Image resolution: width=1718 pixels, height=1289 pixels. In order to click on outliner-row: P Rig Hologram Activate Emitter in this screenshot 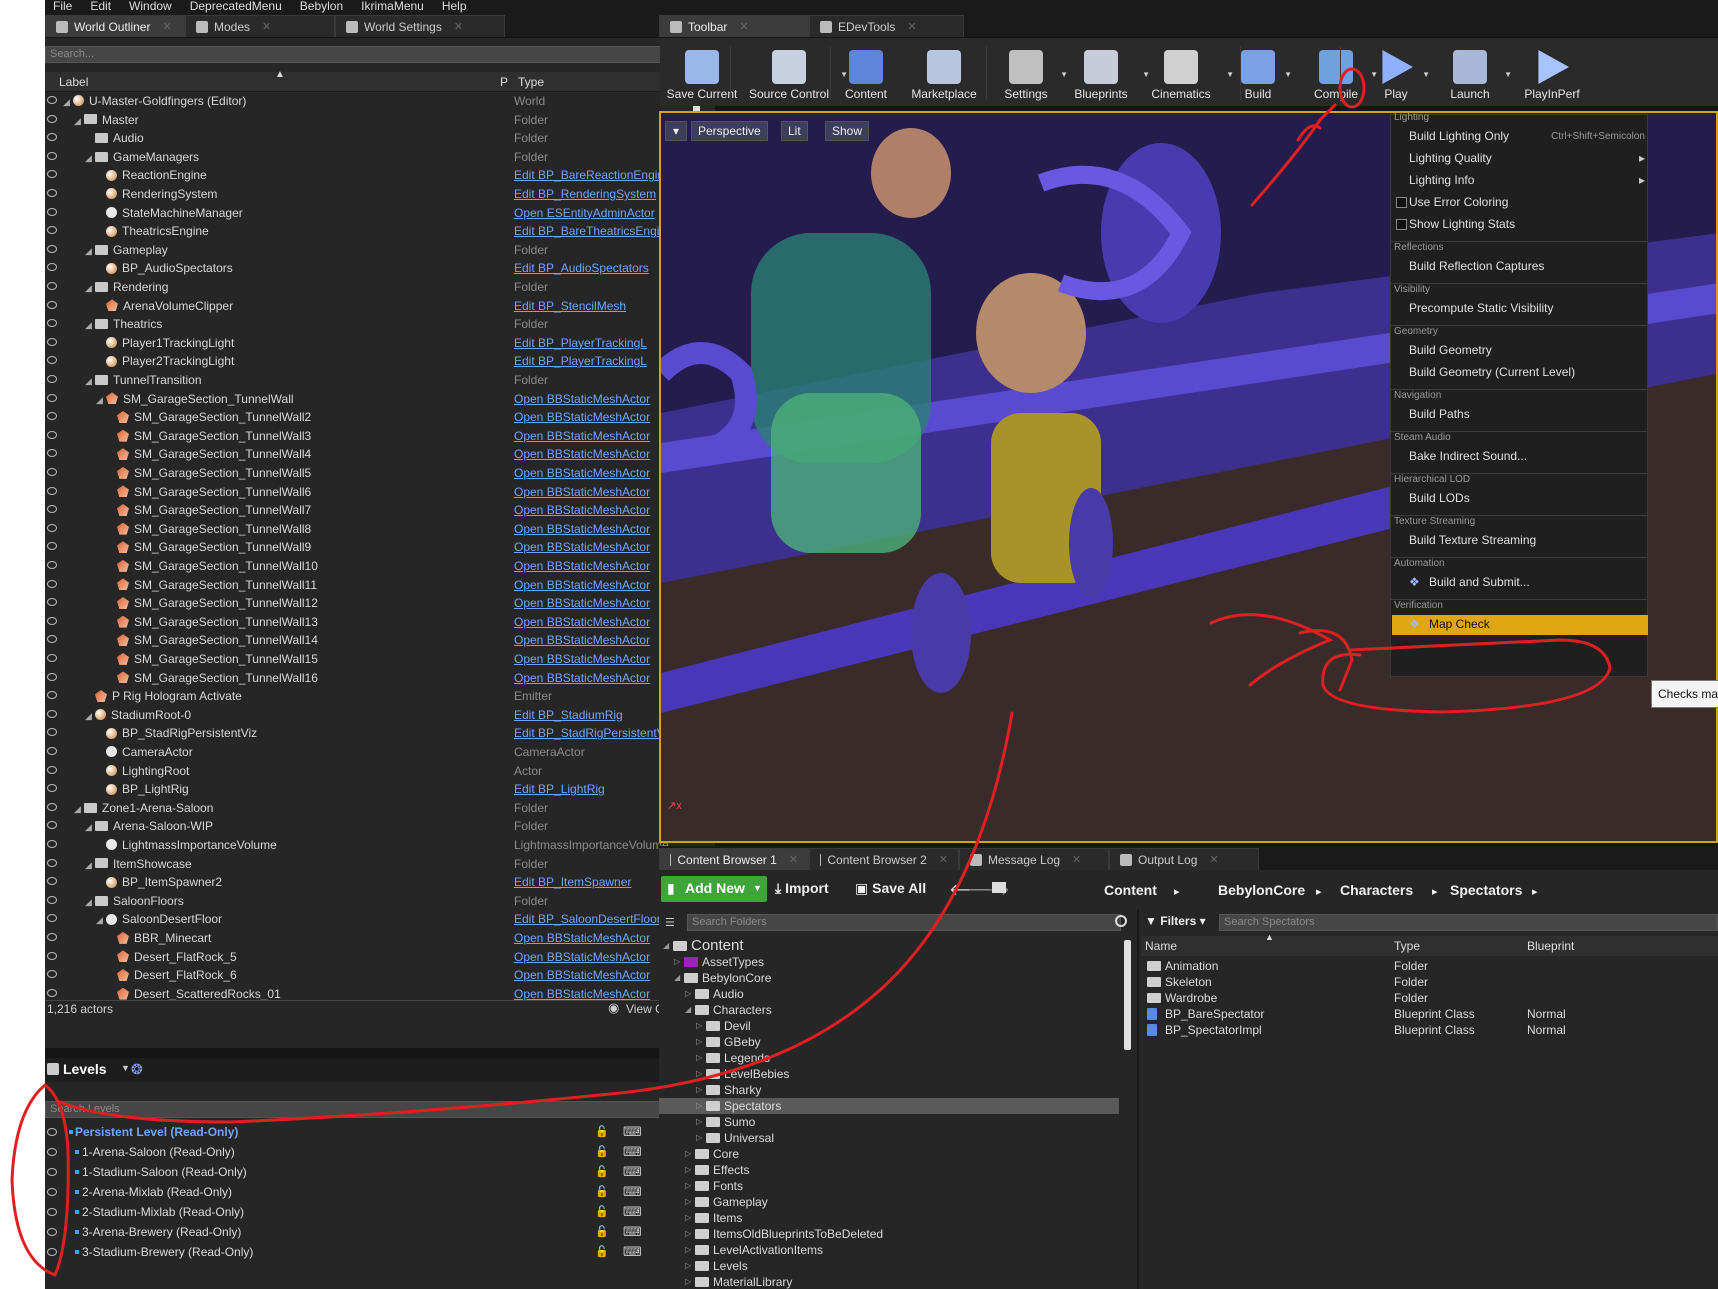, I will do `click(372, 696)`.